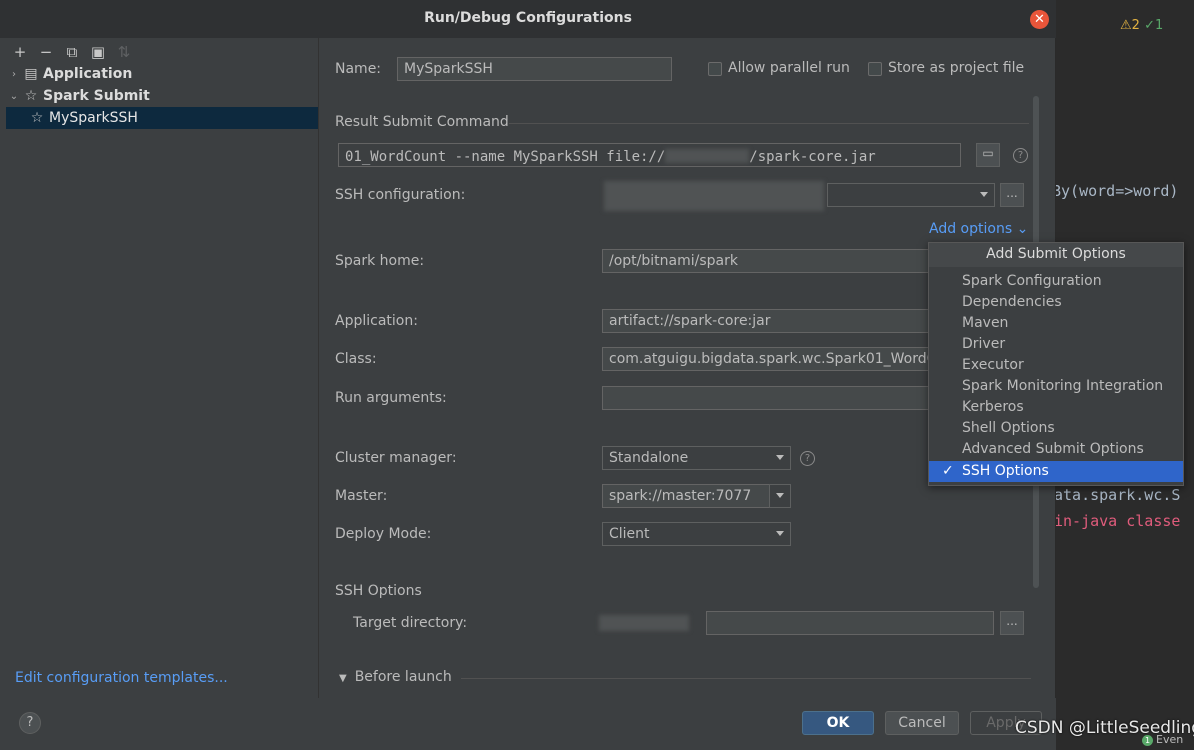 This screenshot has width=1194, height=750. I want to click on inspection-widget: ⚠2 ✓1, so click(1141, 25).